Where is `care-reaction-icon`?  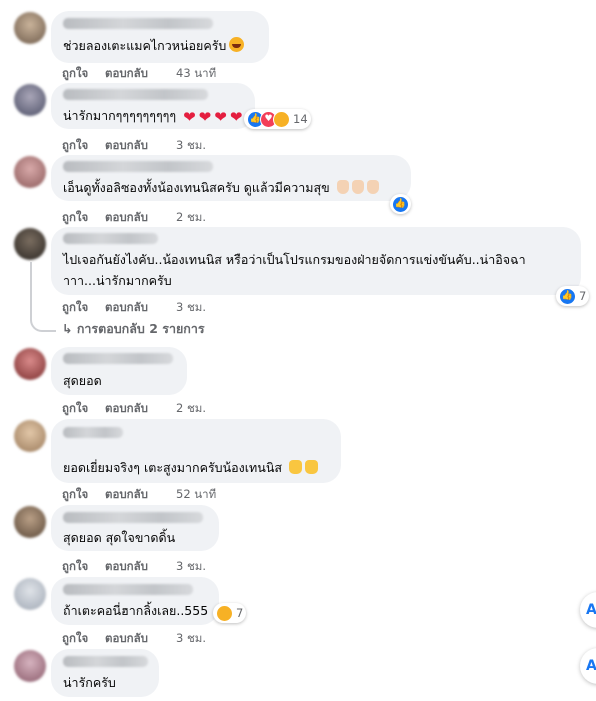
care-reaction-icon is located at coordinates (281, 119).